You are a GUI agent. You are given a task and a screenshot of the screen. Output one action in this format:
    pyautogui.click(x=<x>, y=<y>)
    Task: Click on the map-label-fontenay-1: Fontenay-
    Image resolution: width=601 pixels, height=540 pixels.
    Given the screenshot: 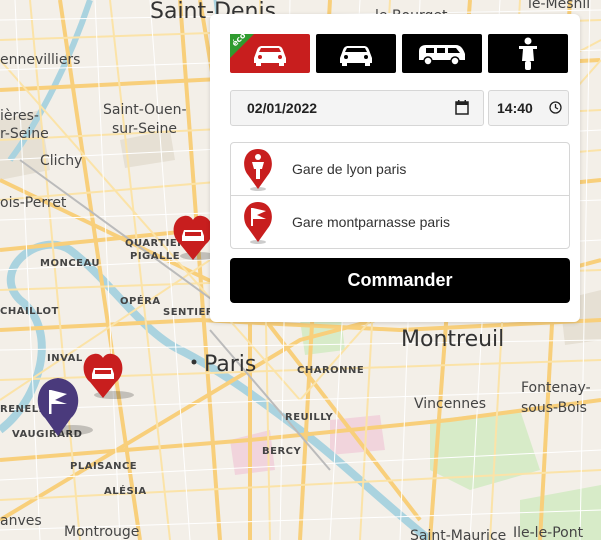 What is the action you would take?
    pyautogui.click(x=556, y=388)
    